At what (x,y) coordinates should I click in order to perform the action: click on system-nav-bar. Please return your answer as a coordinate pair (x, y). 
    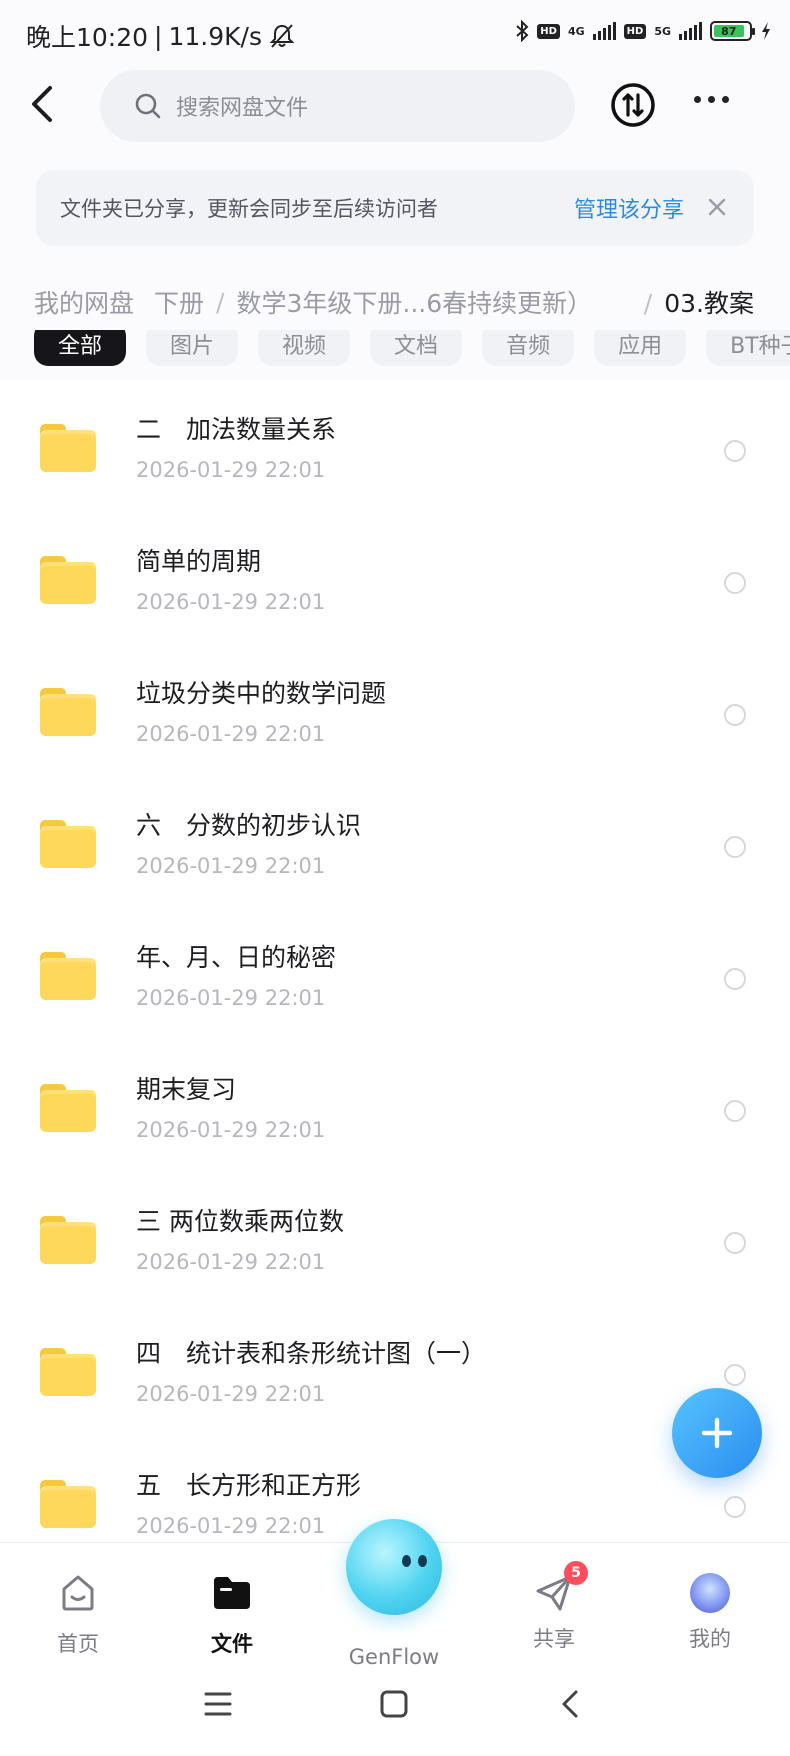
    Looking at the image, I should click on (395, 1708).